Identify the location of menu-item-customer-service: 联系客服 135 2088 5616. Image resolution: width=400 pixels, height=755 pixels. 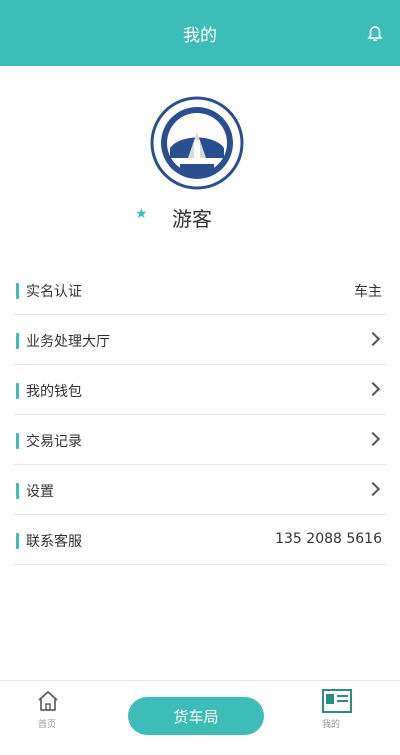
(200, 540).